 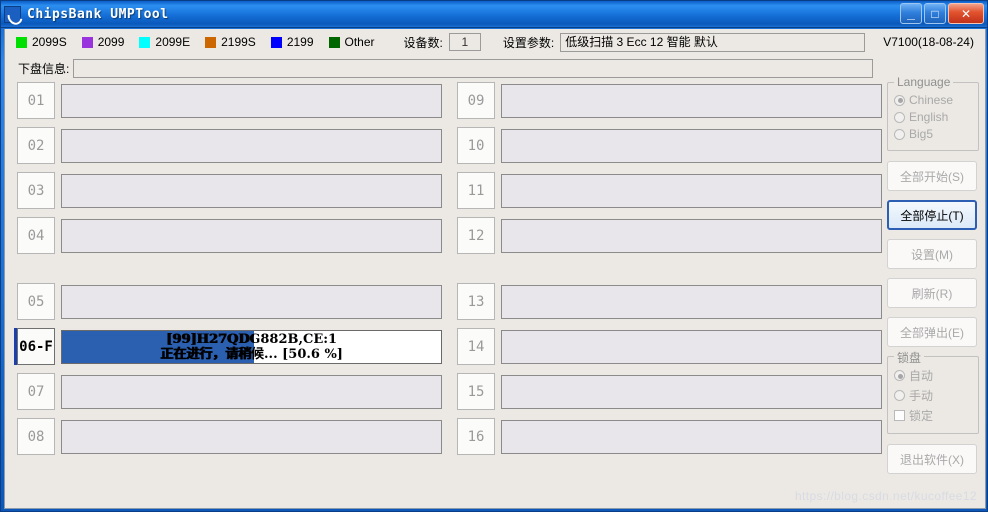 I want to click on language-option-english: English, so click(x=933, y=117).